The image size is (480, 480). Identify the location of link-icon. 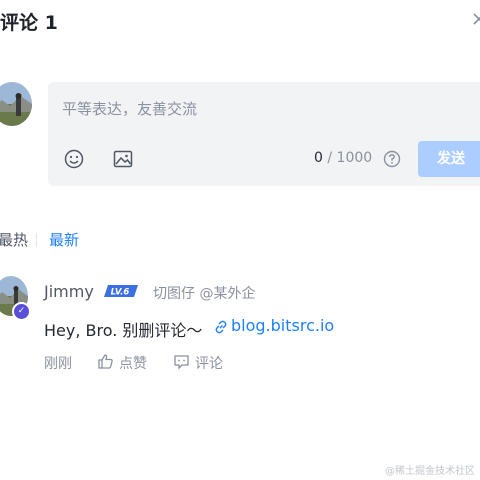
(221, 327).